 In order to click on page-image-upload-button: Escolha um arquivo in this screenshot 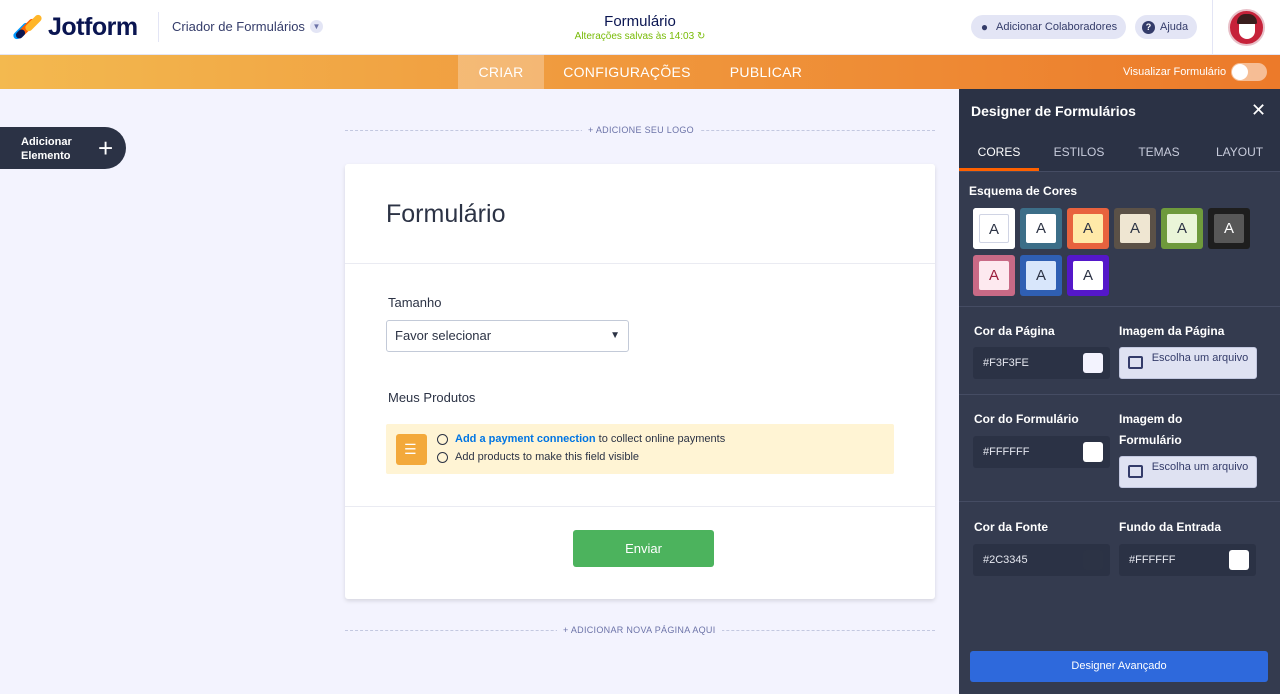, I will do `click(1188, 363)`.